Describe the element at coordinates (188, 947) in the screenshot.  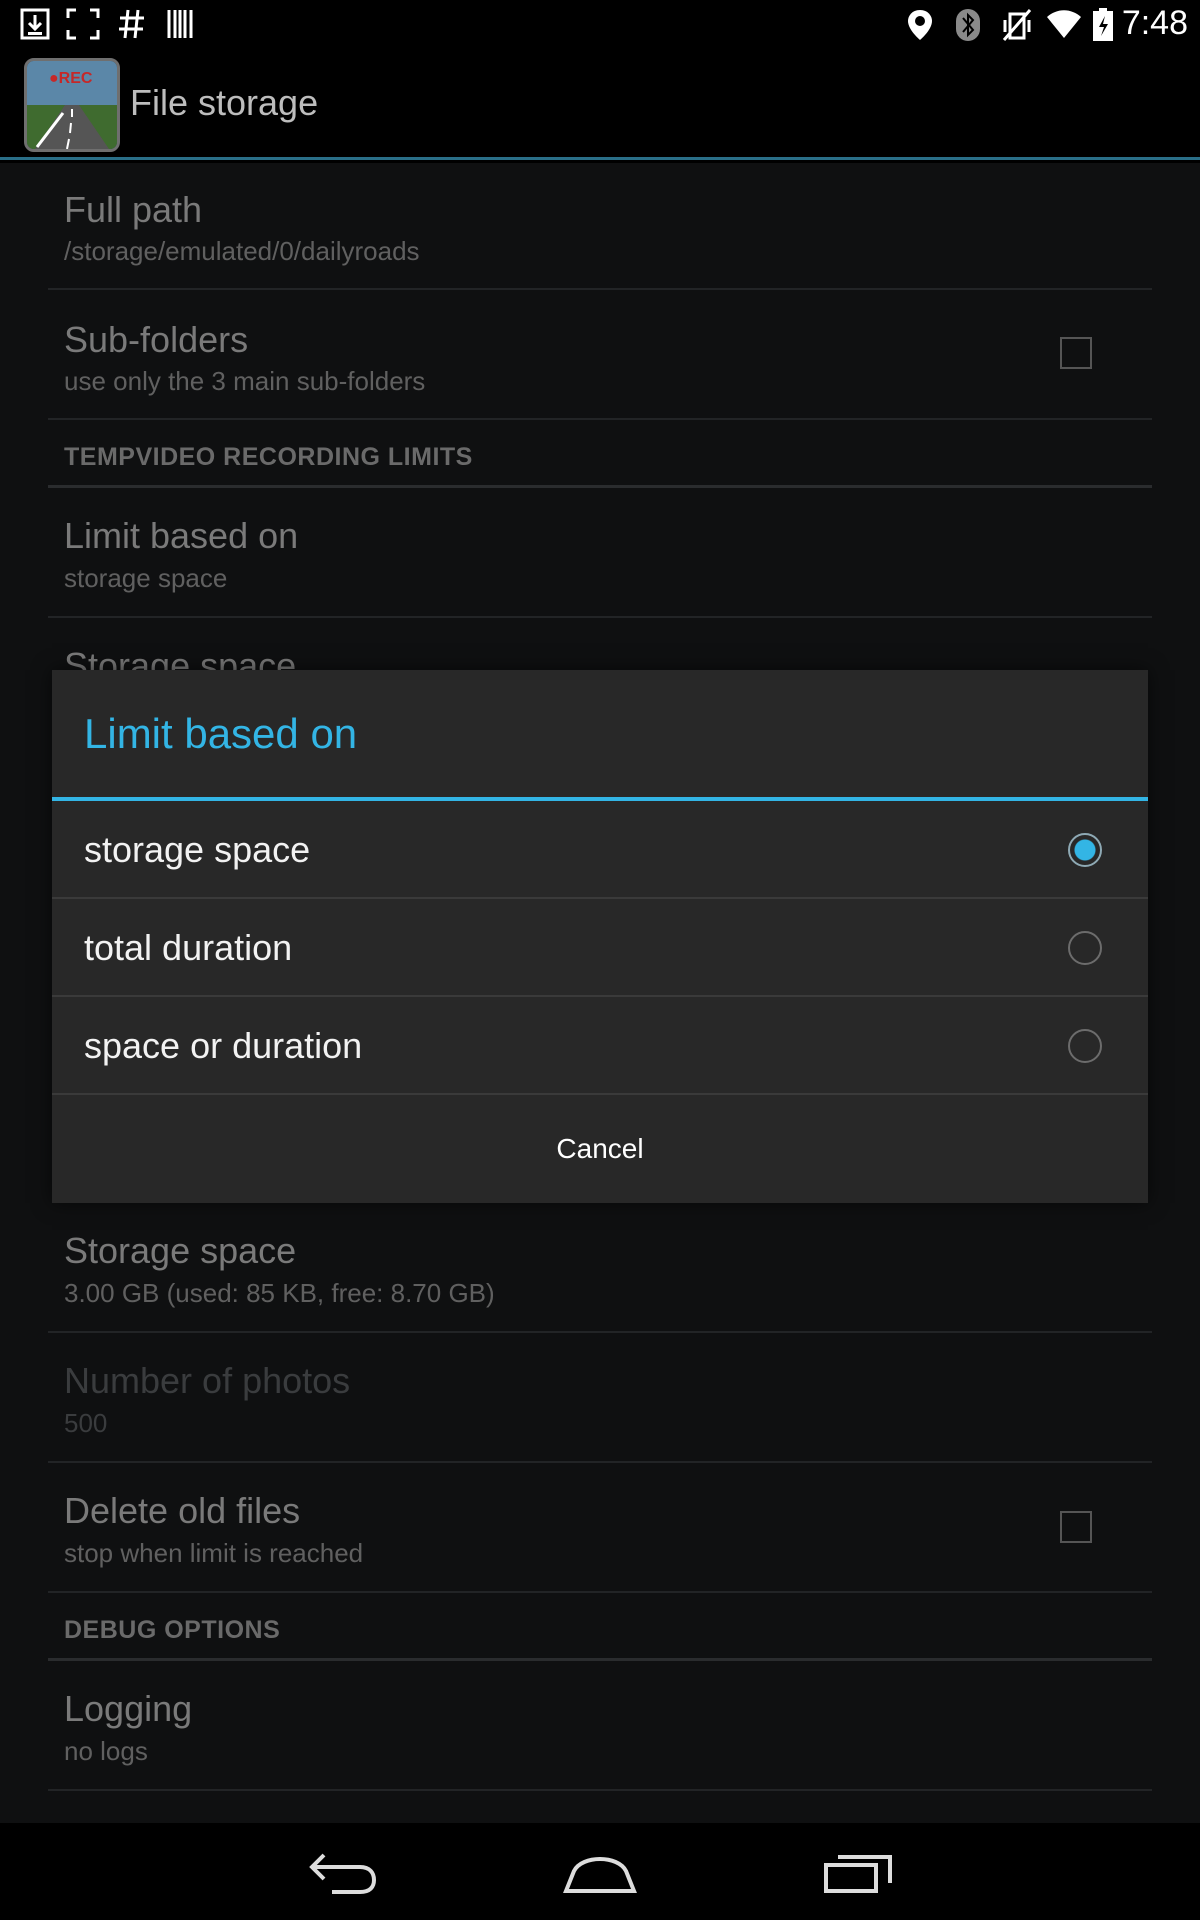
I see `option-label: total duration` at that location.